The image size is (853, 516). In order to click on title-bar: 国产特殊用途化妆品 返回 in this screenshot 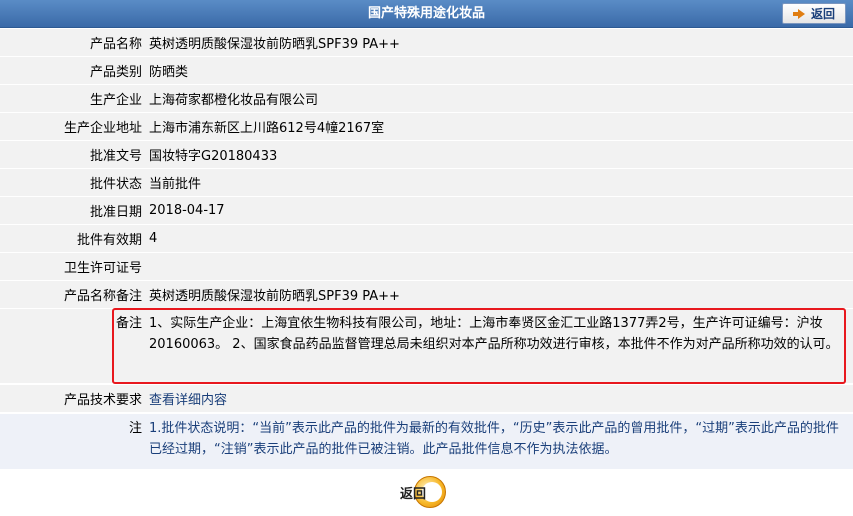, I will do `click(426, 14)`.